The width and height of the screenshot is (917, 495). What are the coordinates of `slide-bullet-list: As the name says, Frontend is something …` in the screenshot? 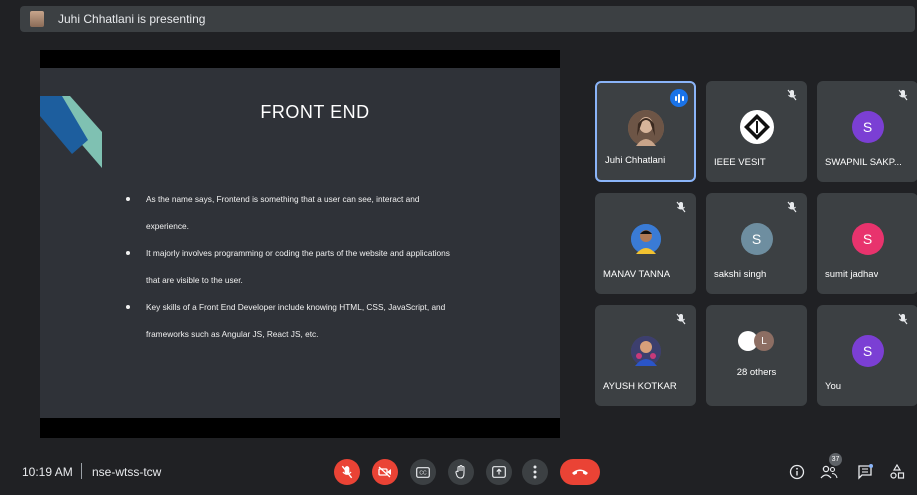 It's located at (336, 267).